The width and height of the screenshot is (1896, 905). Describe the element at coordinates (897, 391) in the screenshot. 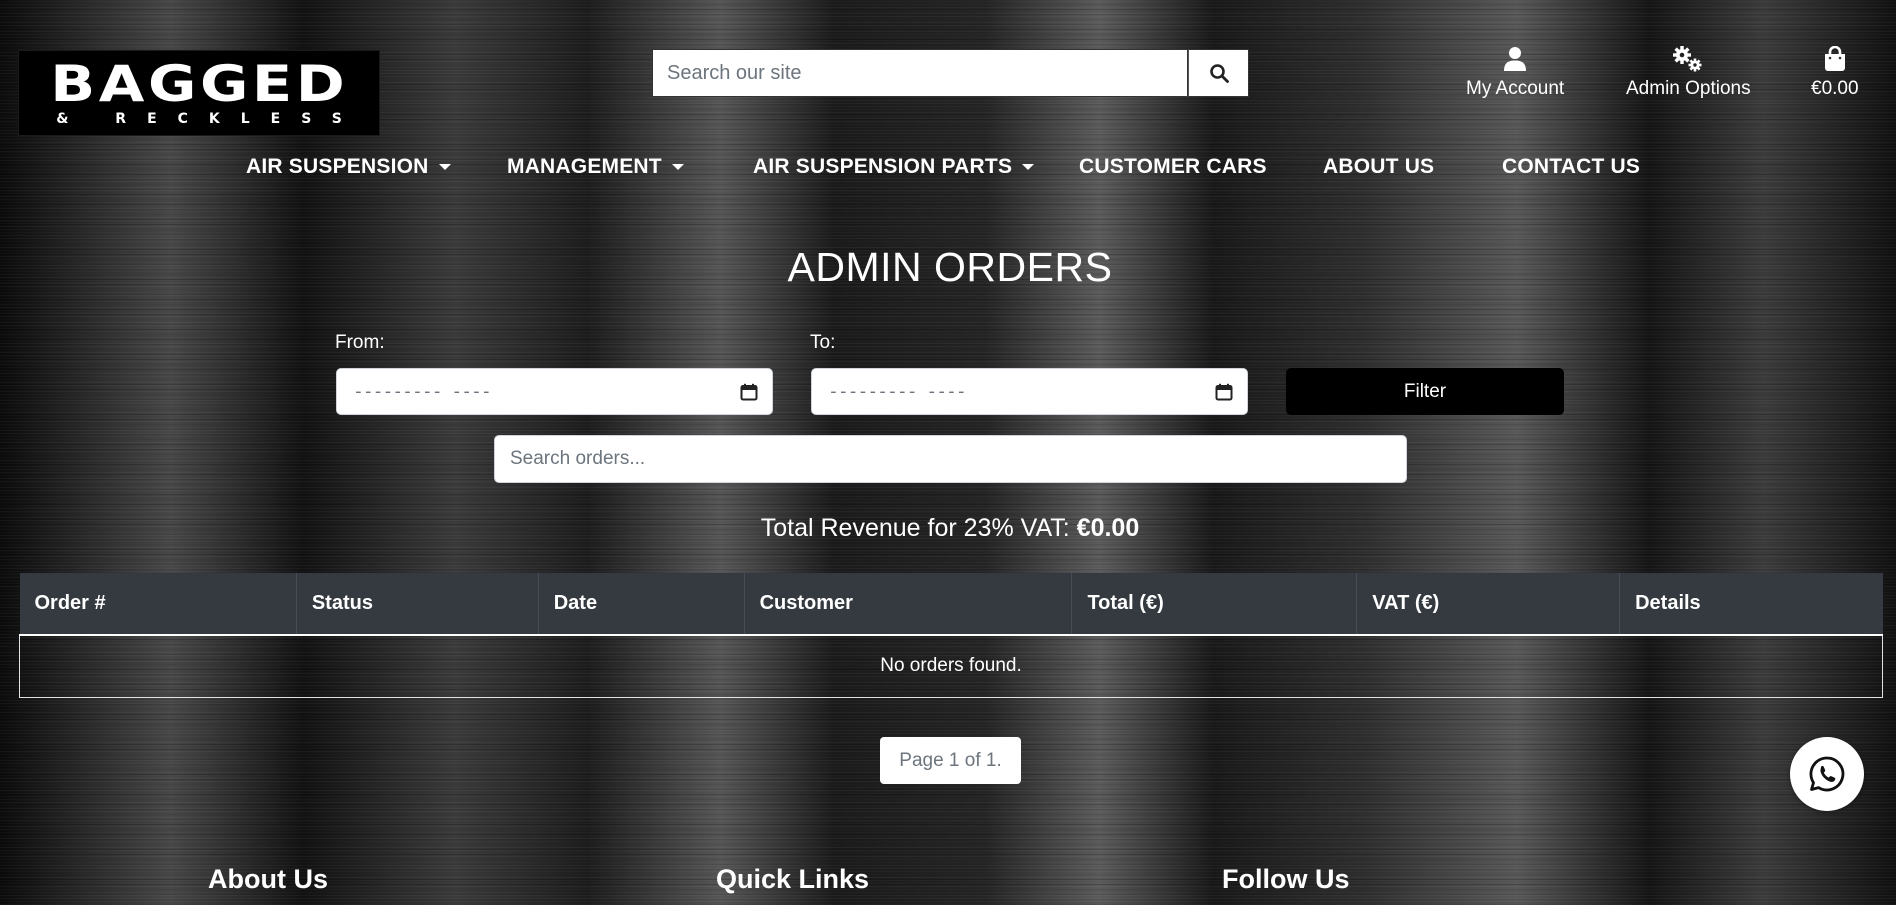

I see `to-date-placeholder: --------- ----` at that location.